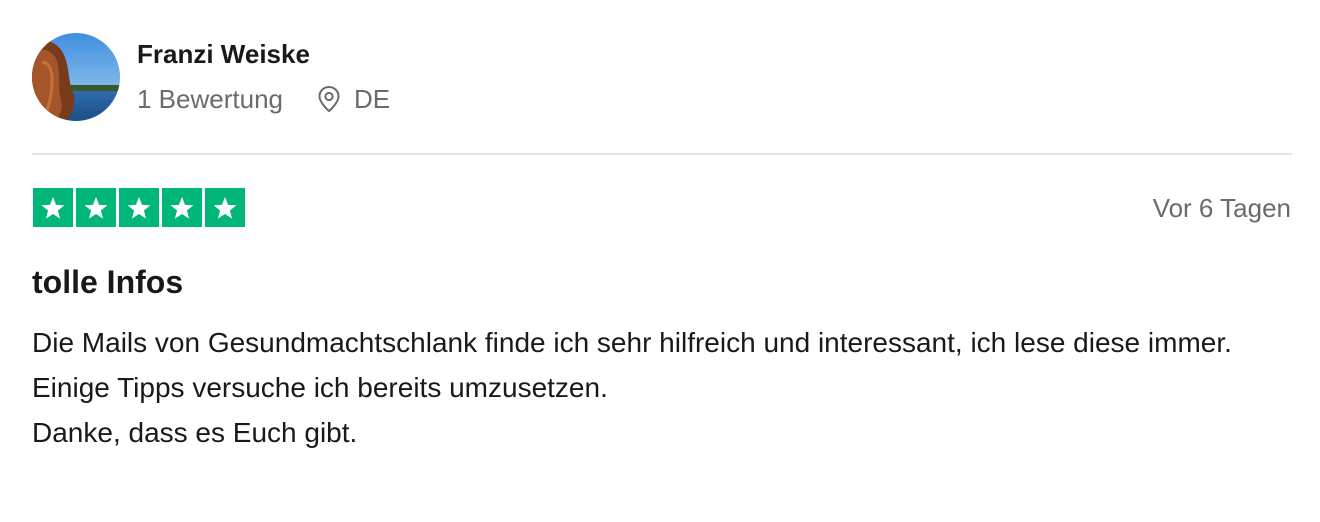 This screenshot has width=1320, height=522. Describe the element at coordinates (329, 99) in the screenshot. I see `location-pin-icon` at that location.